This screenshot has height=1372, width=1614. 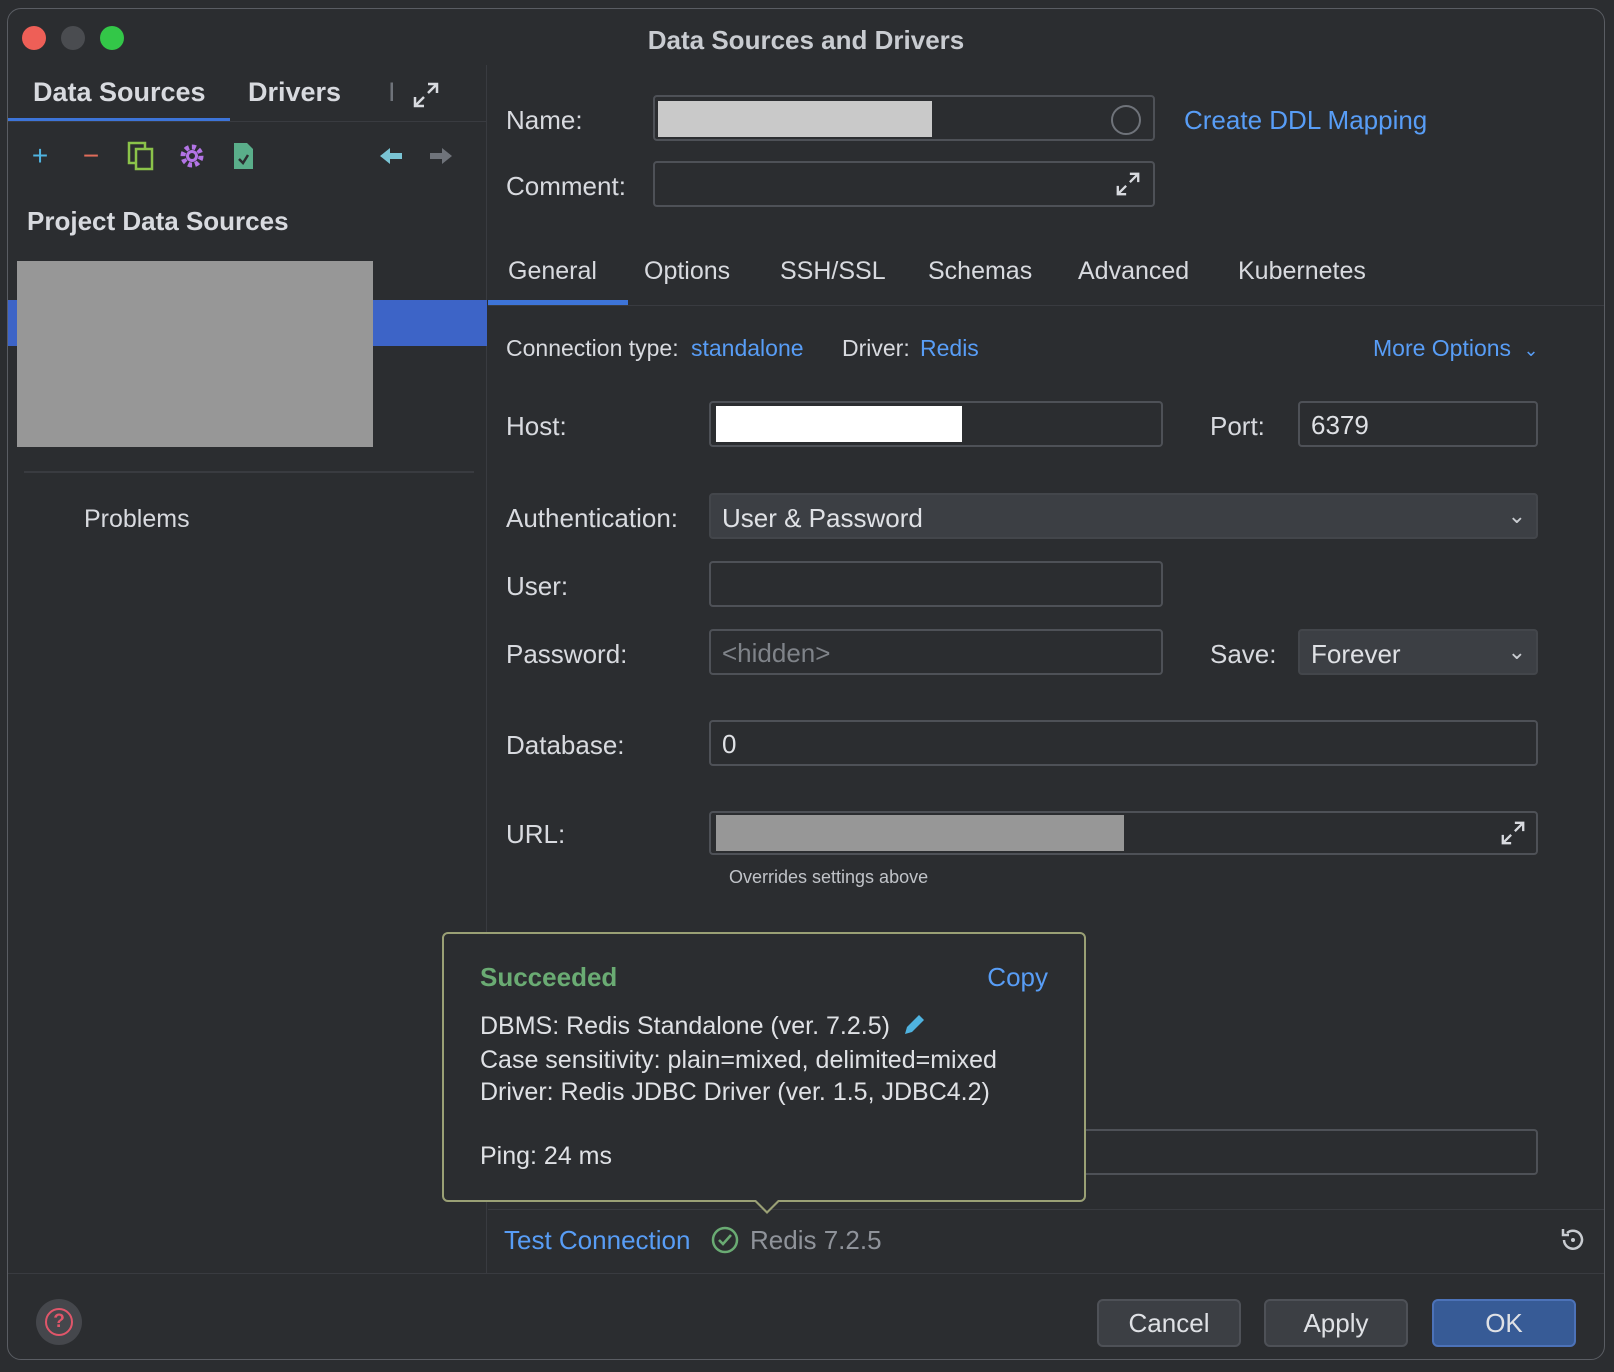 I want to click on project-data-sources-title: Project Data Sources, so click(x=158, y=221).